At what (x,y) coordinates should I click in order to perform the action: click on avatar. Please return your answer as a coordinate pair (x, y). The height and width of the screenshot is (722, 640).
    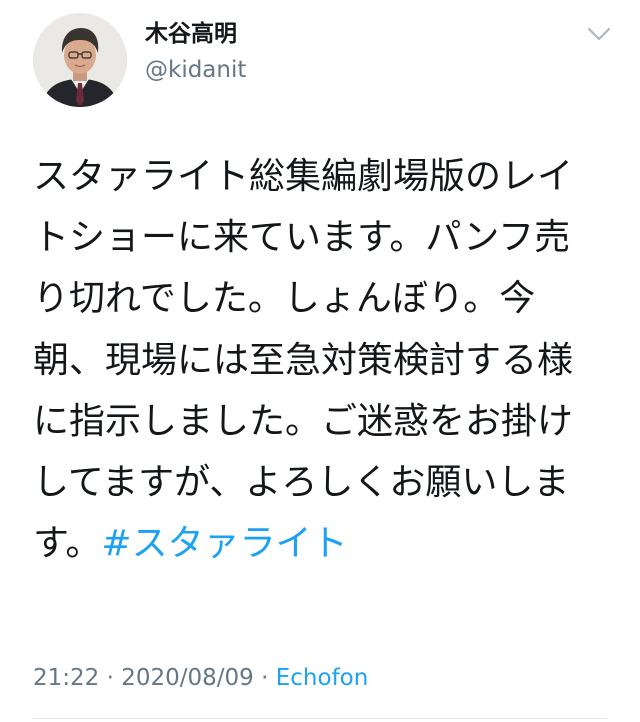
    Looking at the image, I should click on (80, 60).